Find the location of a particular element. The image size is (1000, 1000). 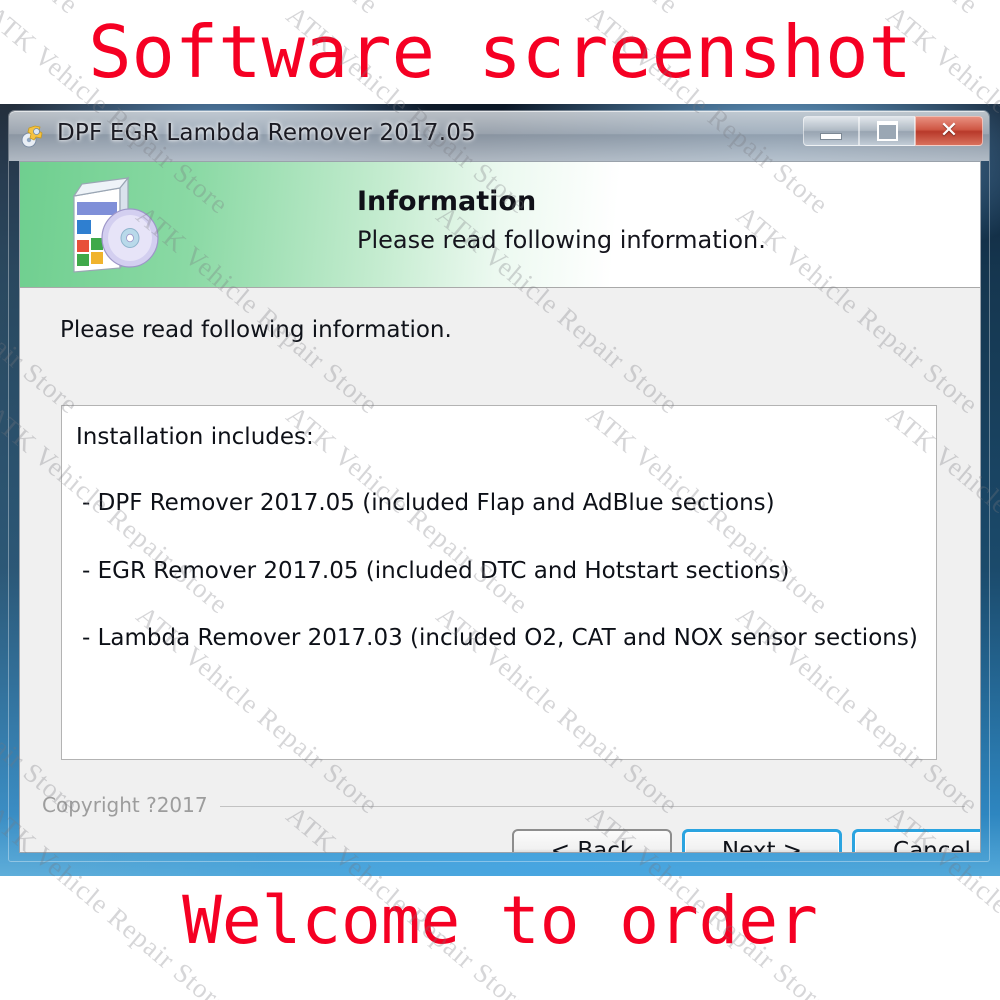

top-banner-text: Software screenshot is located at coordinates (500, 52).